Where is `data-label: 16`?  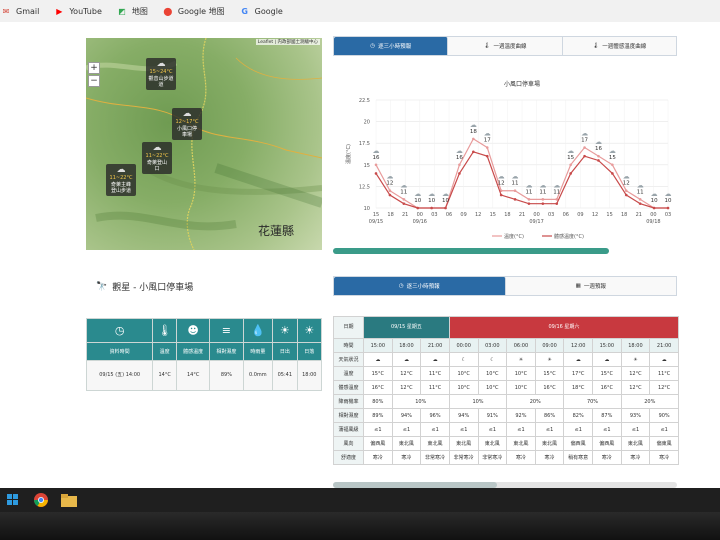 data-label: 16 is located at coordinates (376, 158).